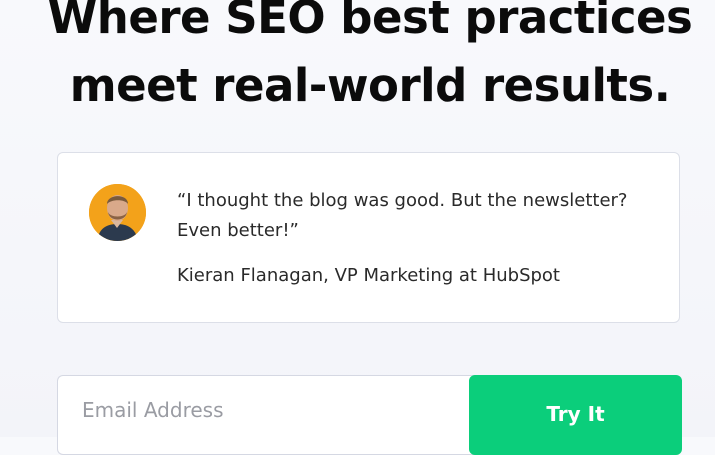 The height and width of the screenshot is (455, 715). What do you see at coordinates (575, 415) in the screenshot?
I see `try-it-button: Try It` at bounding box center [575, 415].